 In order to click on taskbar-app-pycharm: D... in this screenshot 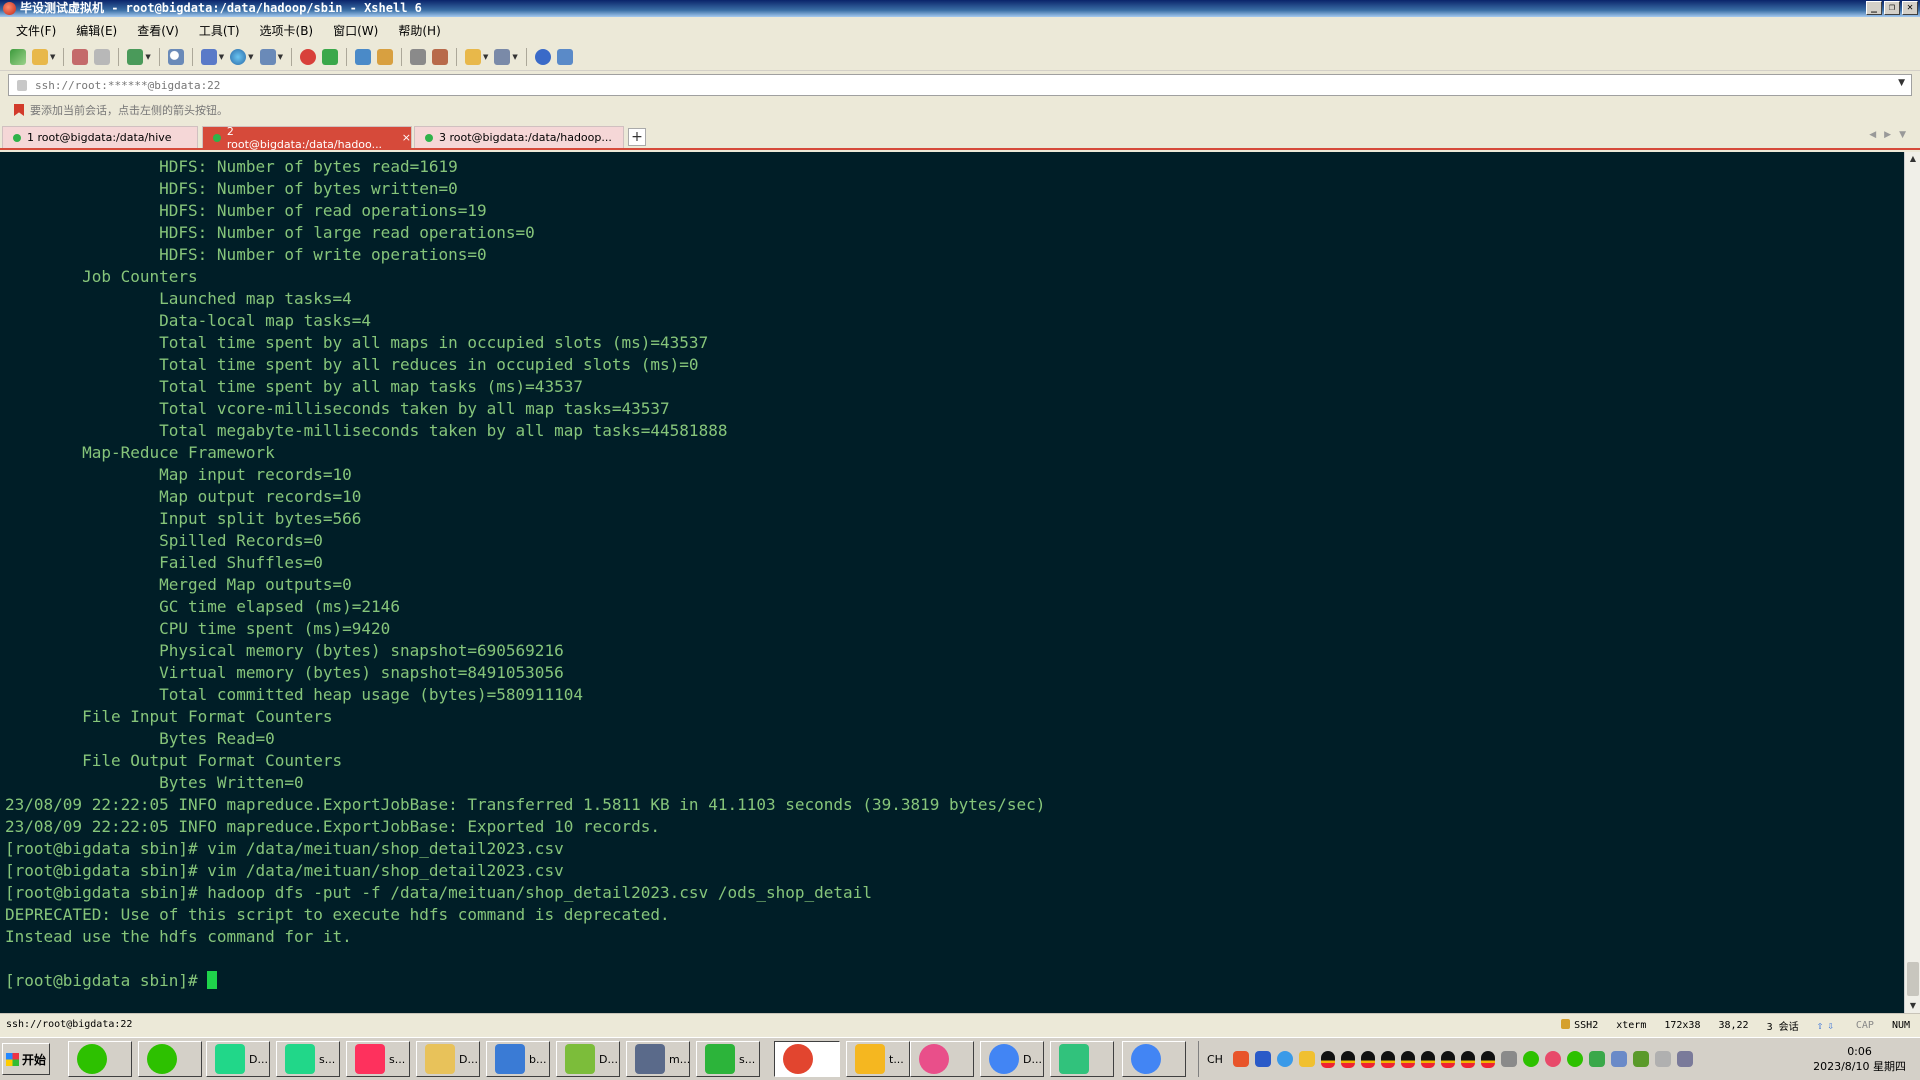, I will do `click(238, 1059)`.